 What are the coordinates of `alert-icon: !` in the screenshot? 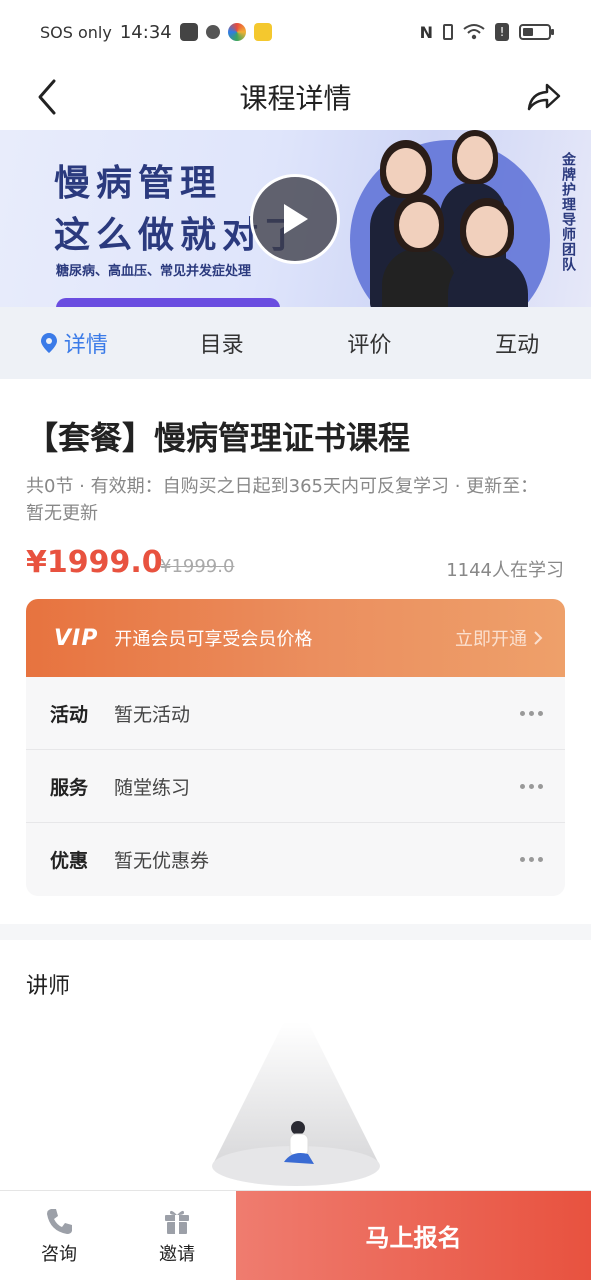 It's located at (502, 32).